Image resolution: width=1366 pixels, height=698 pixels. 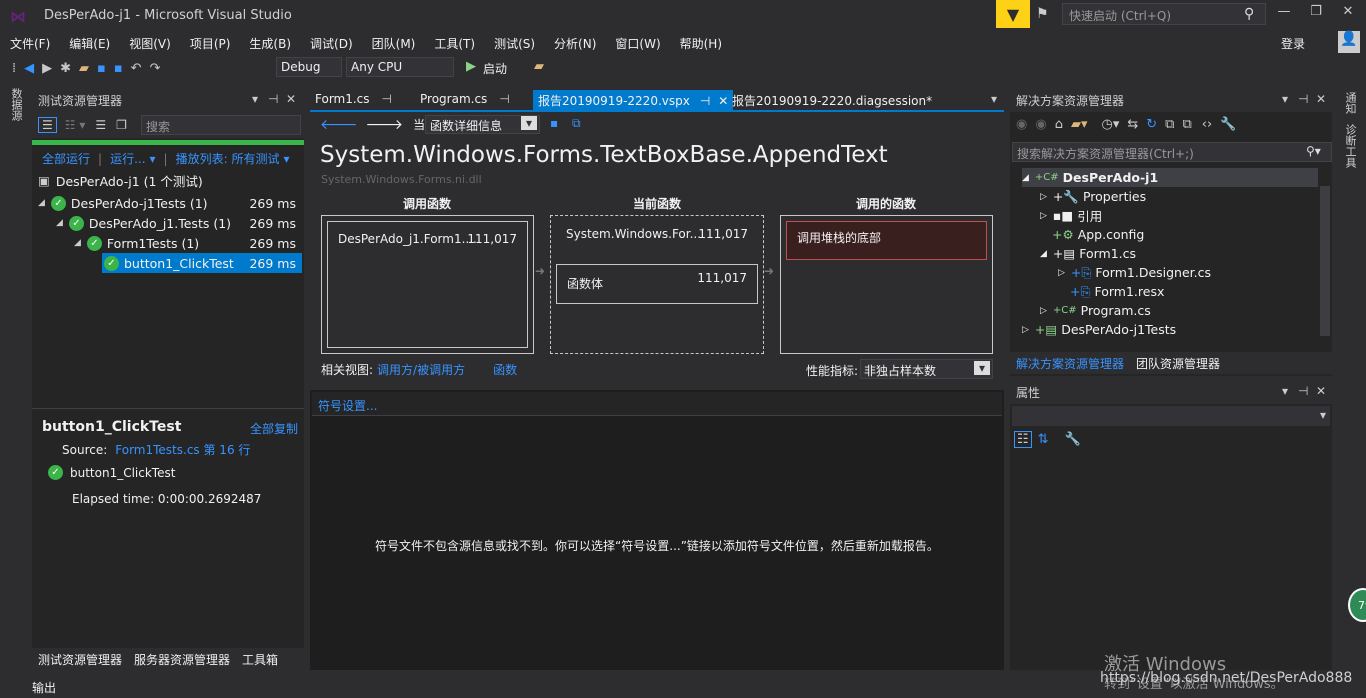 I want to click on current-view-select: 函数详细信息 ▾, so click(x=482, y=124).